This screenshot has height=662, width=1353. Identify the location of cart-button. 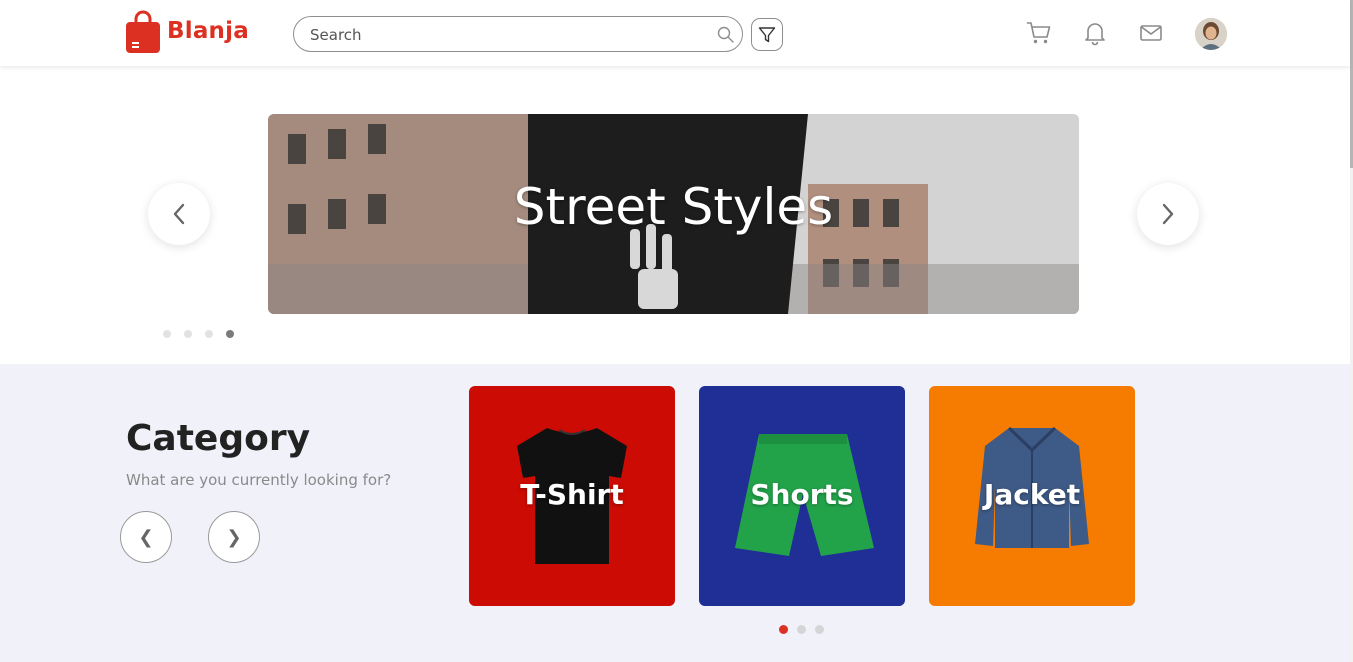
(1039, 33).